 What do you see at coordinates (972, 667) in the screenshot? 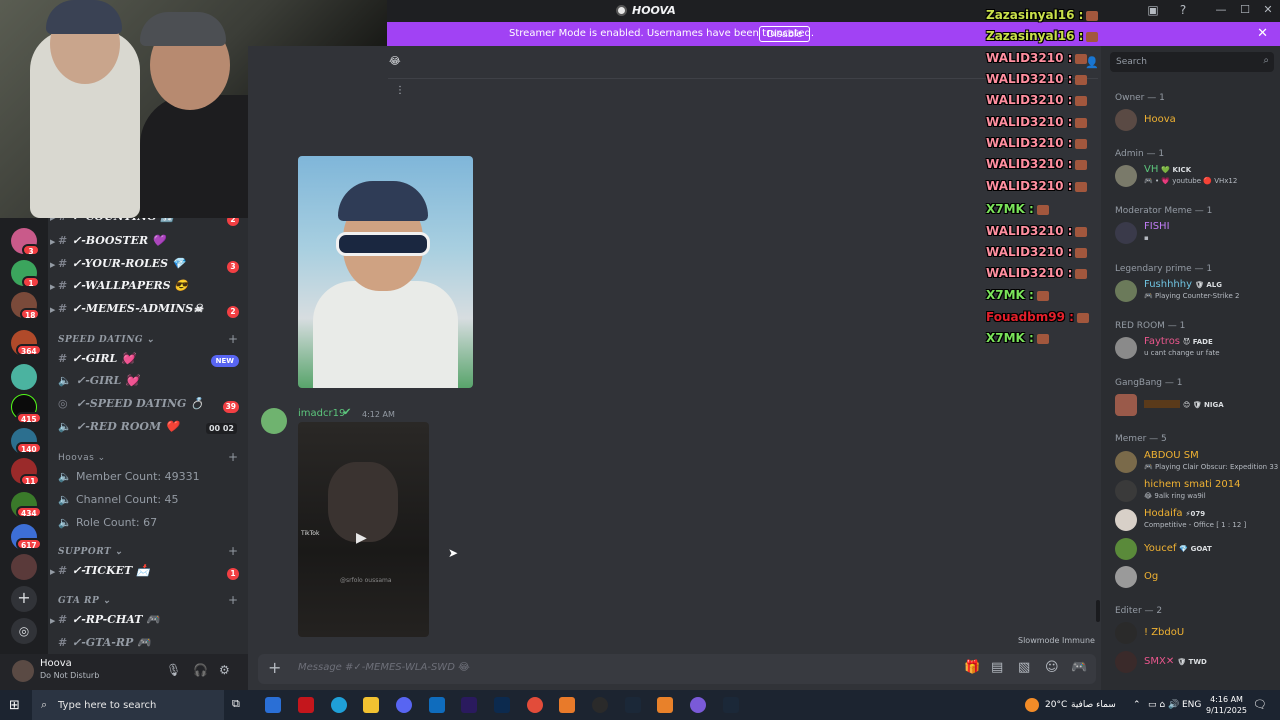
I see `gift-icon: 🎁` at bounding box center [972, 667].